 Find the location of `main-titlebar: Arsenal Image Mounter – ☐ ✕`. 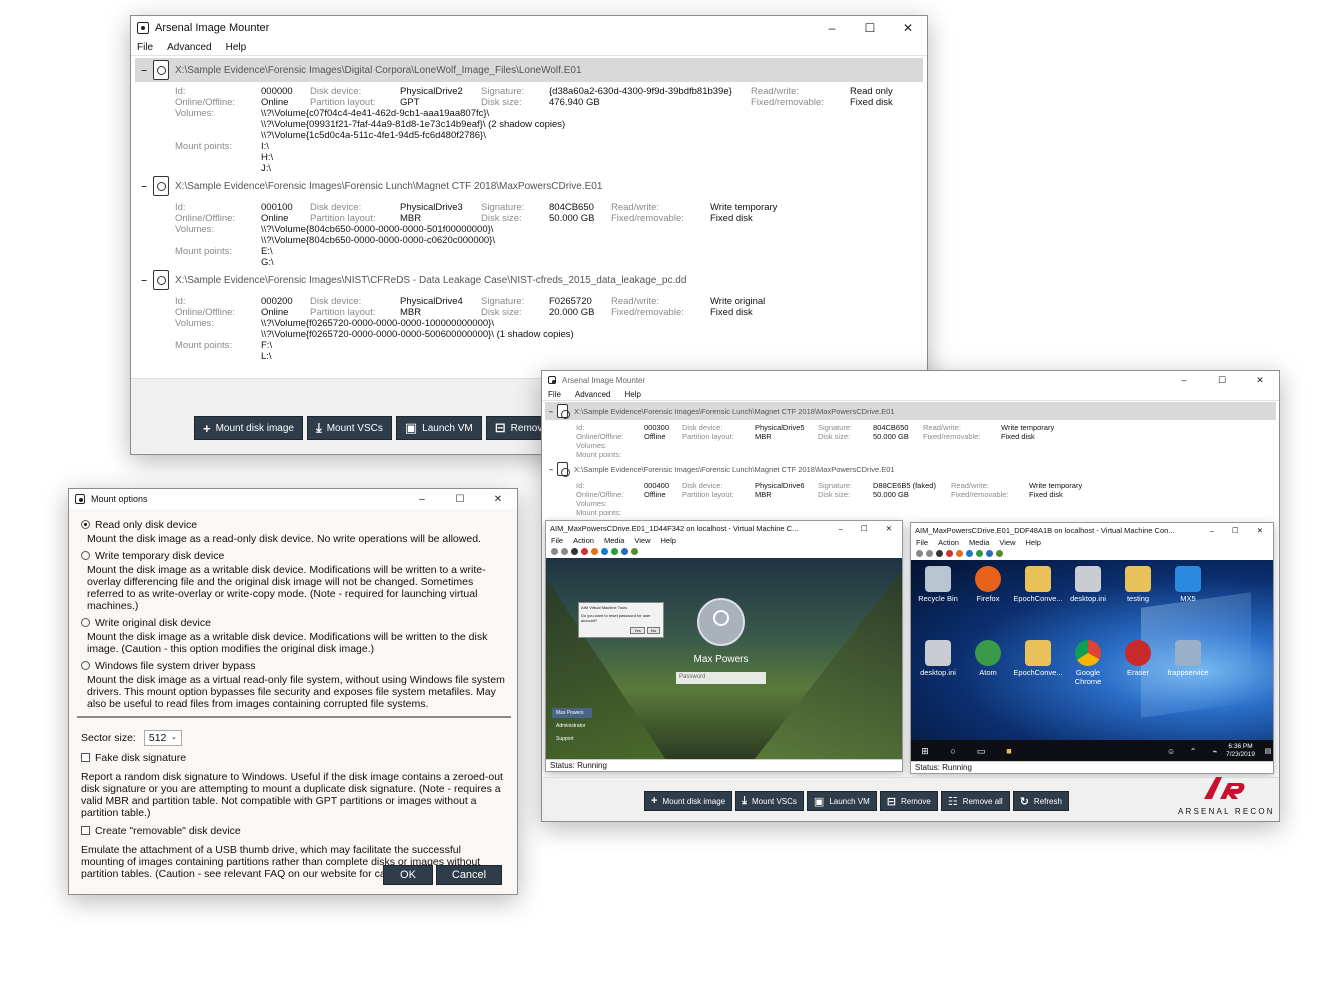

main-titlebar: Arsenal Image Mounter – ☐ ✕ is located at coordinates (529, 28).